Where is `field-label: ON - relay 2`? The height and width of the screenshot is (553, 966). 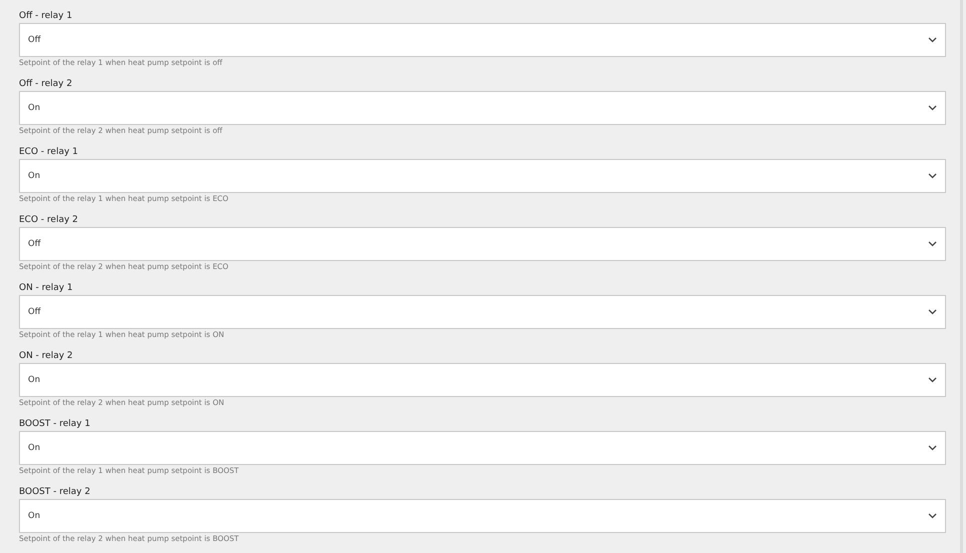 field-label: ON - relay 2 is located at coordinates (46, 356).